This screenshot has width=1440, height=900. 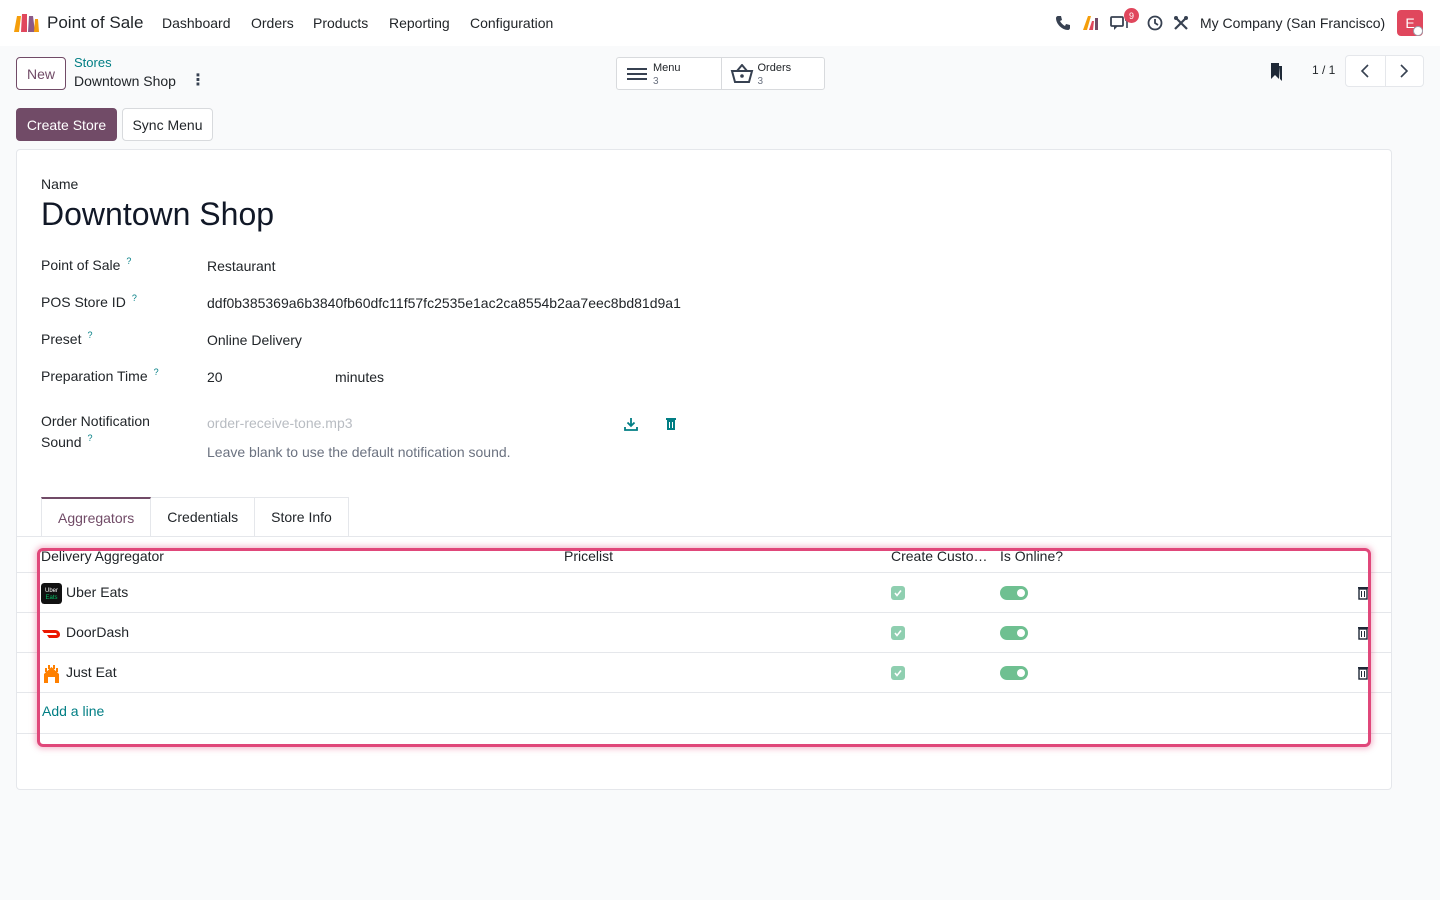 What do you see at coordinates (637, 74) in the screenshot?
I see `hamburger-icon` at bounding box center [637, 74].